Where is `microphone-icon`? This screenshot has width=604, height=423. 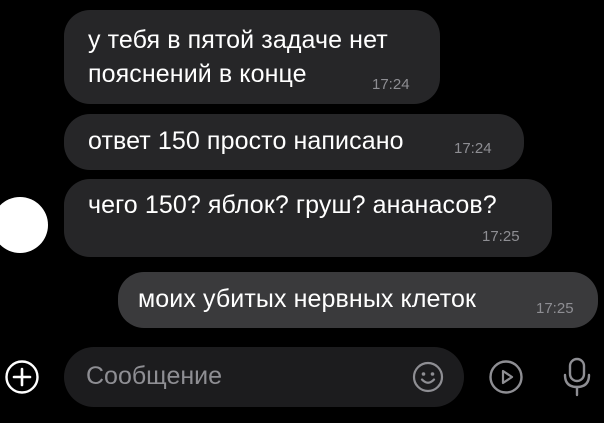
microphone-icon is located at coordinates (577, 377).